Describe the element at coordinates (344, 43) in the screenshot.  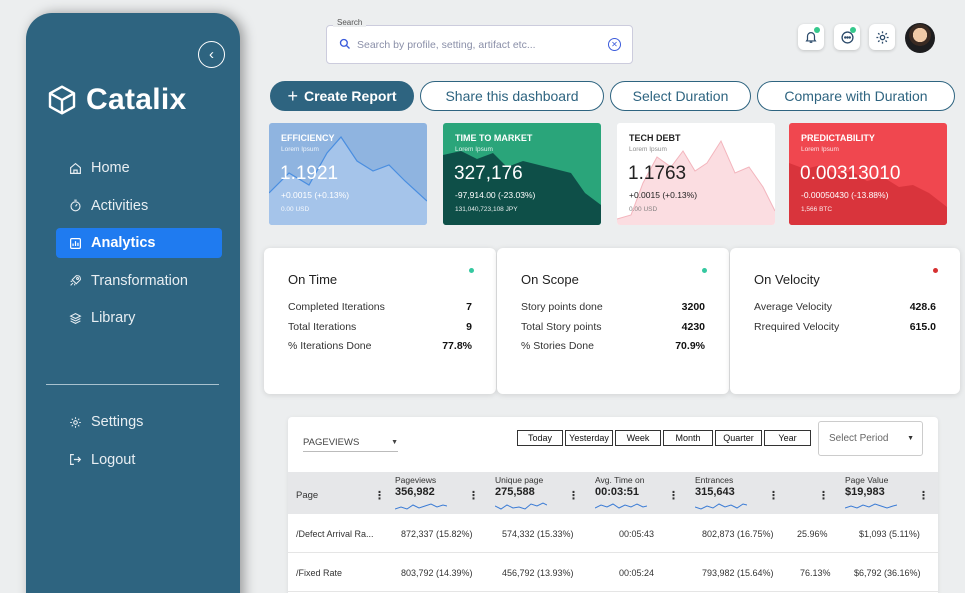
I see `search-icon` at that location.